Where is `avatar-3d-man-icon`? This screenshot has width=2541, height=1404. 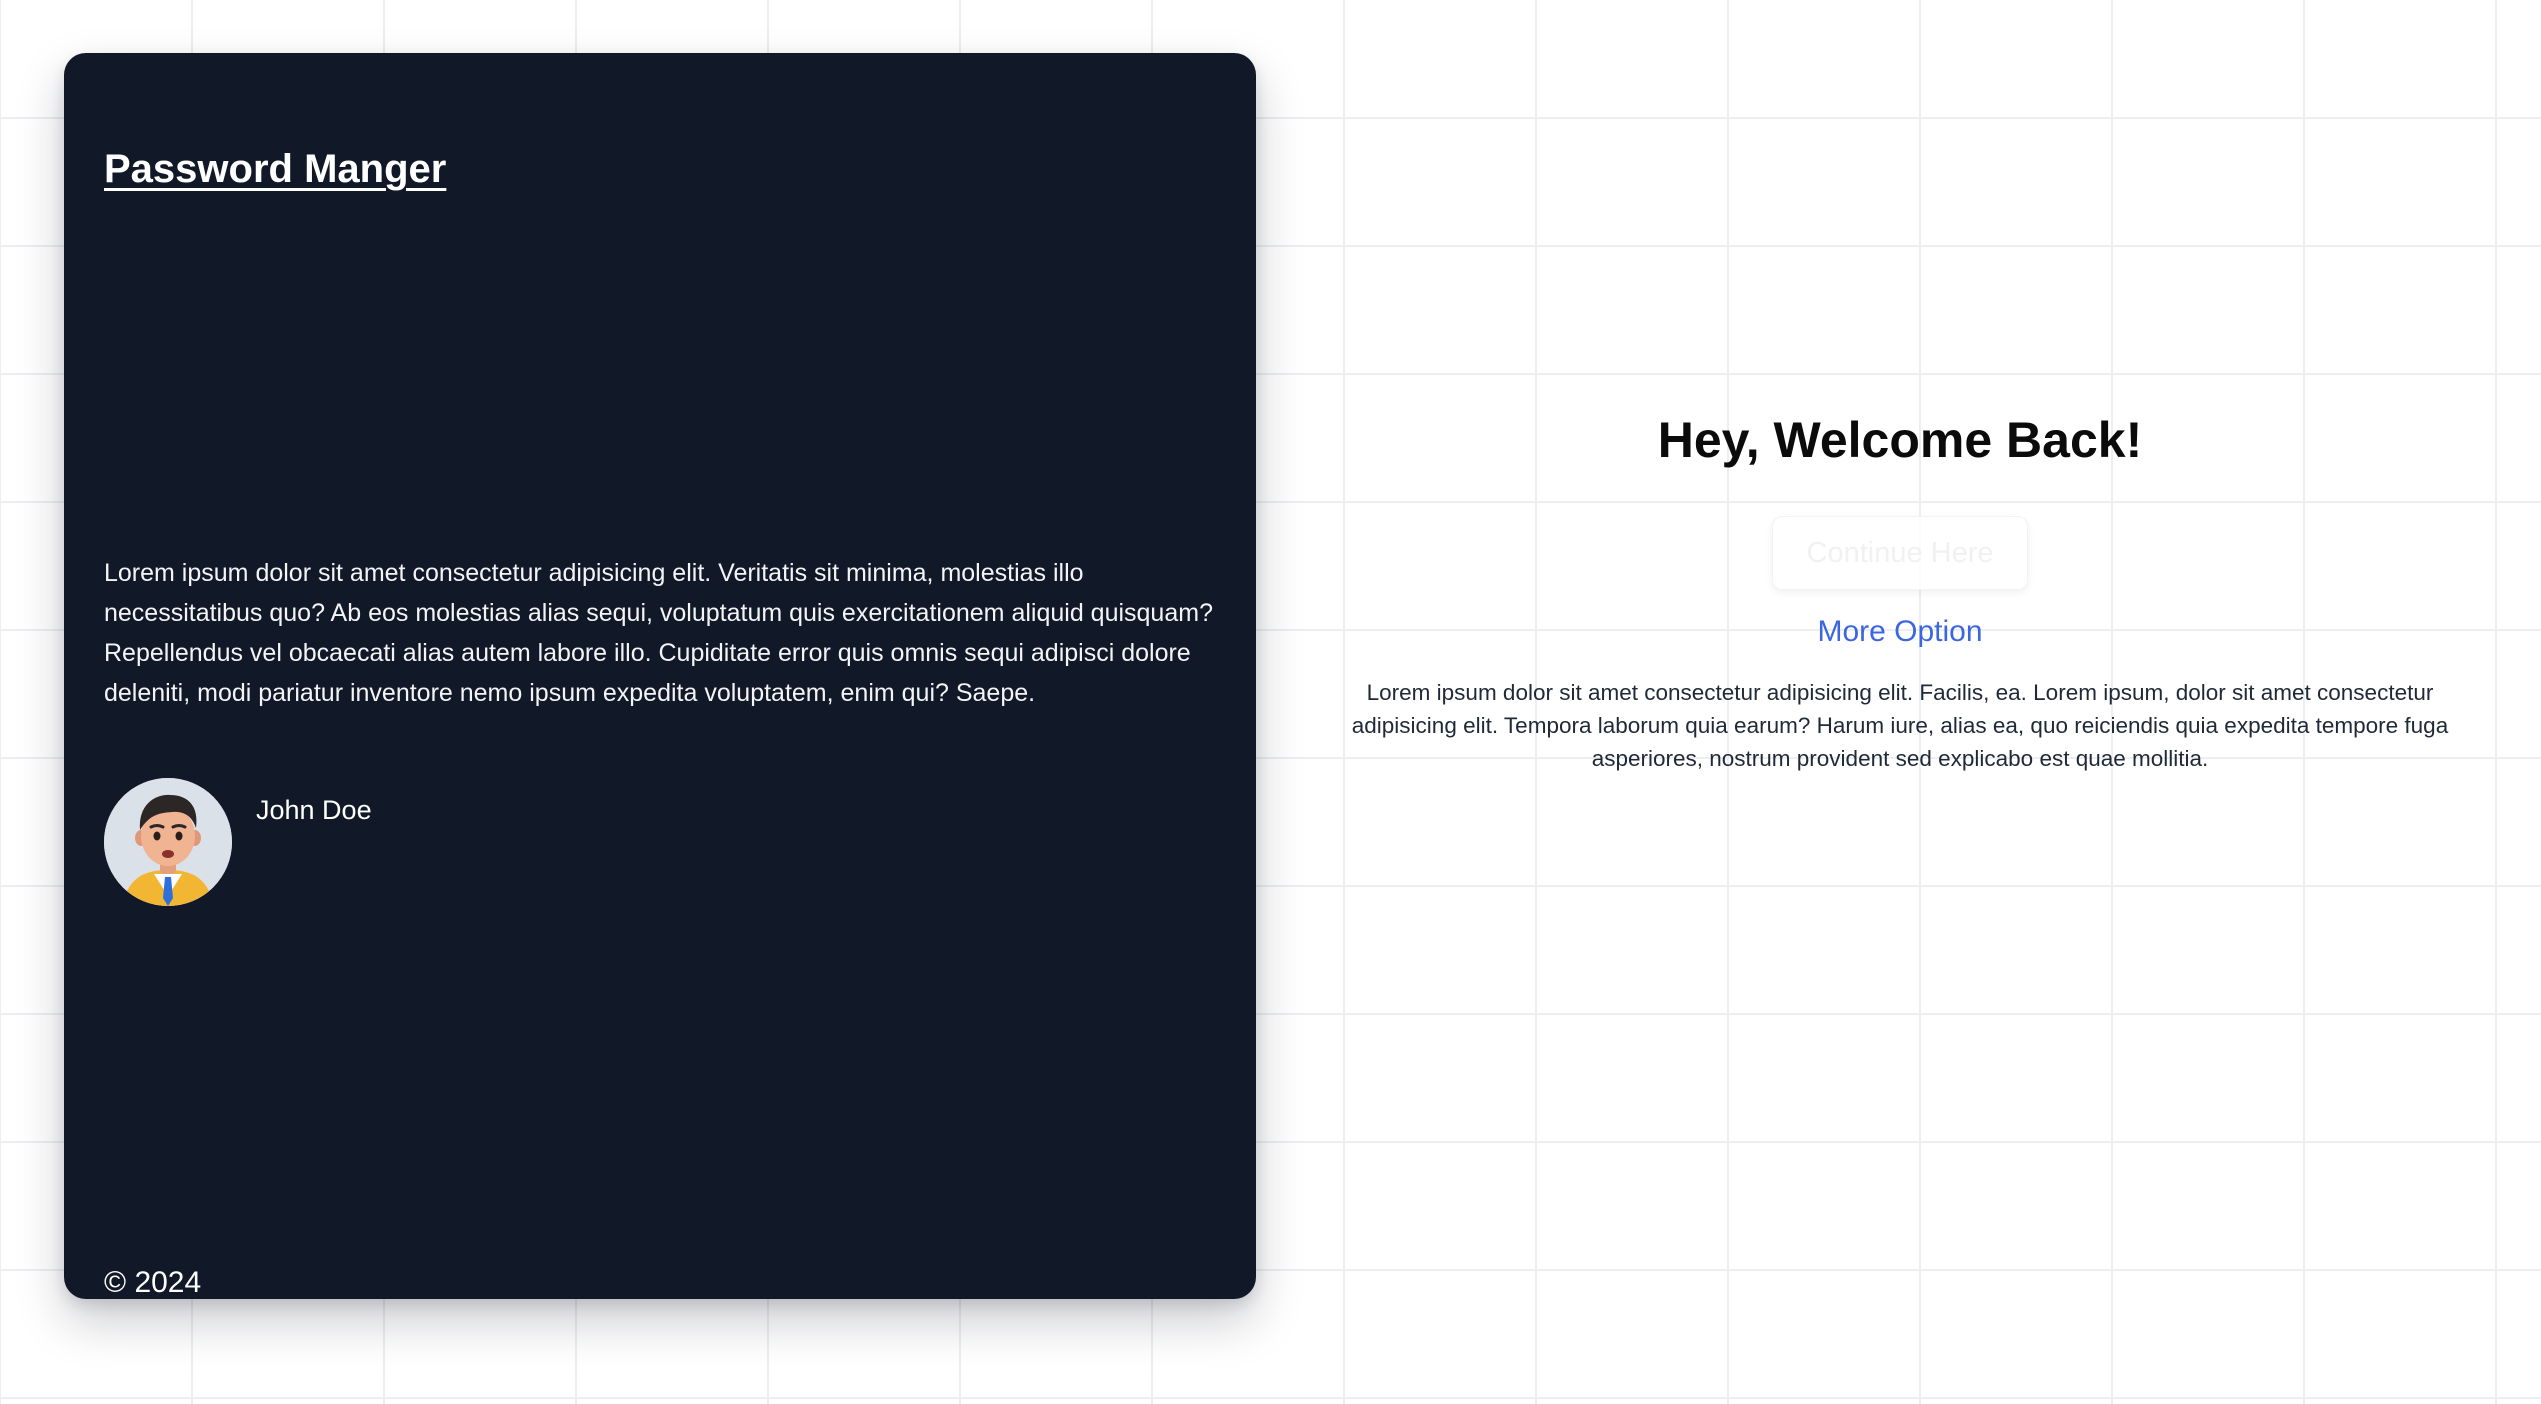 avatar-3d-man-icon is located at coordinates (168, 842).